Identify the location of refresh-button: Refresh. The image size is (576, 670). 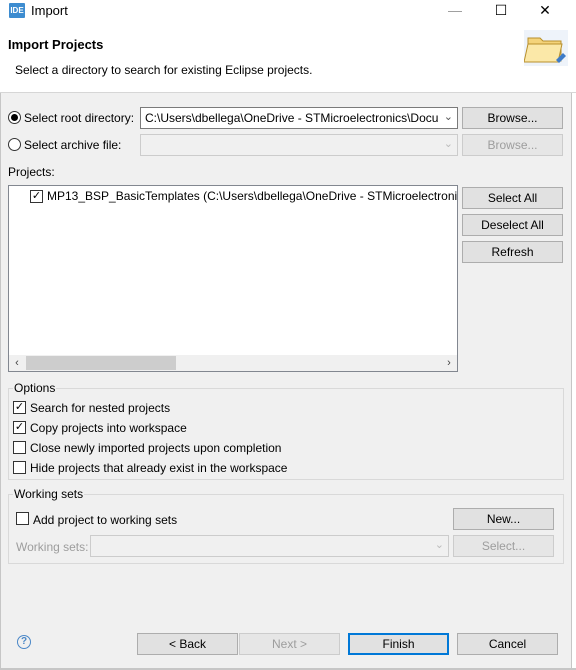
(512, 252).